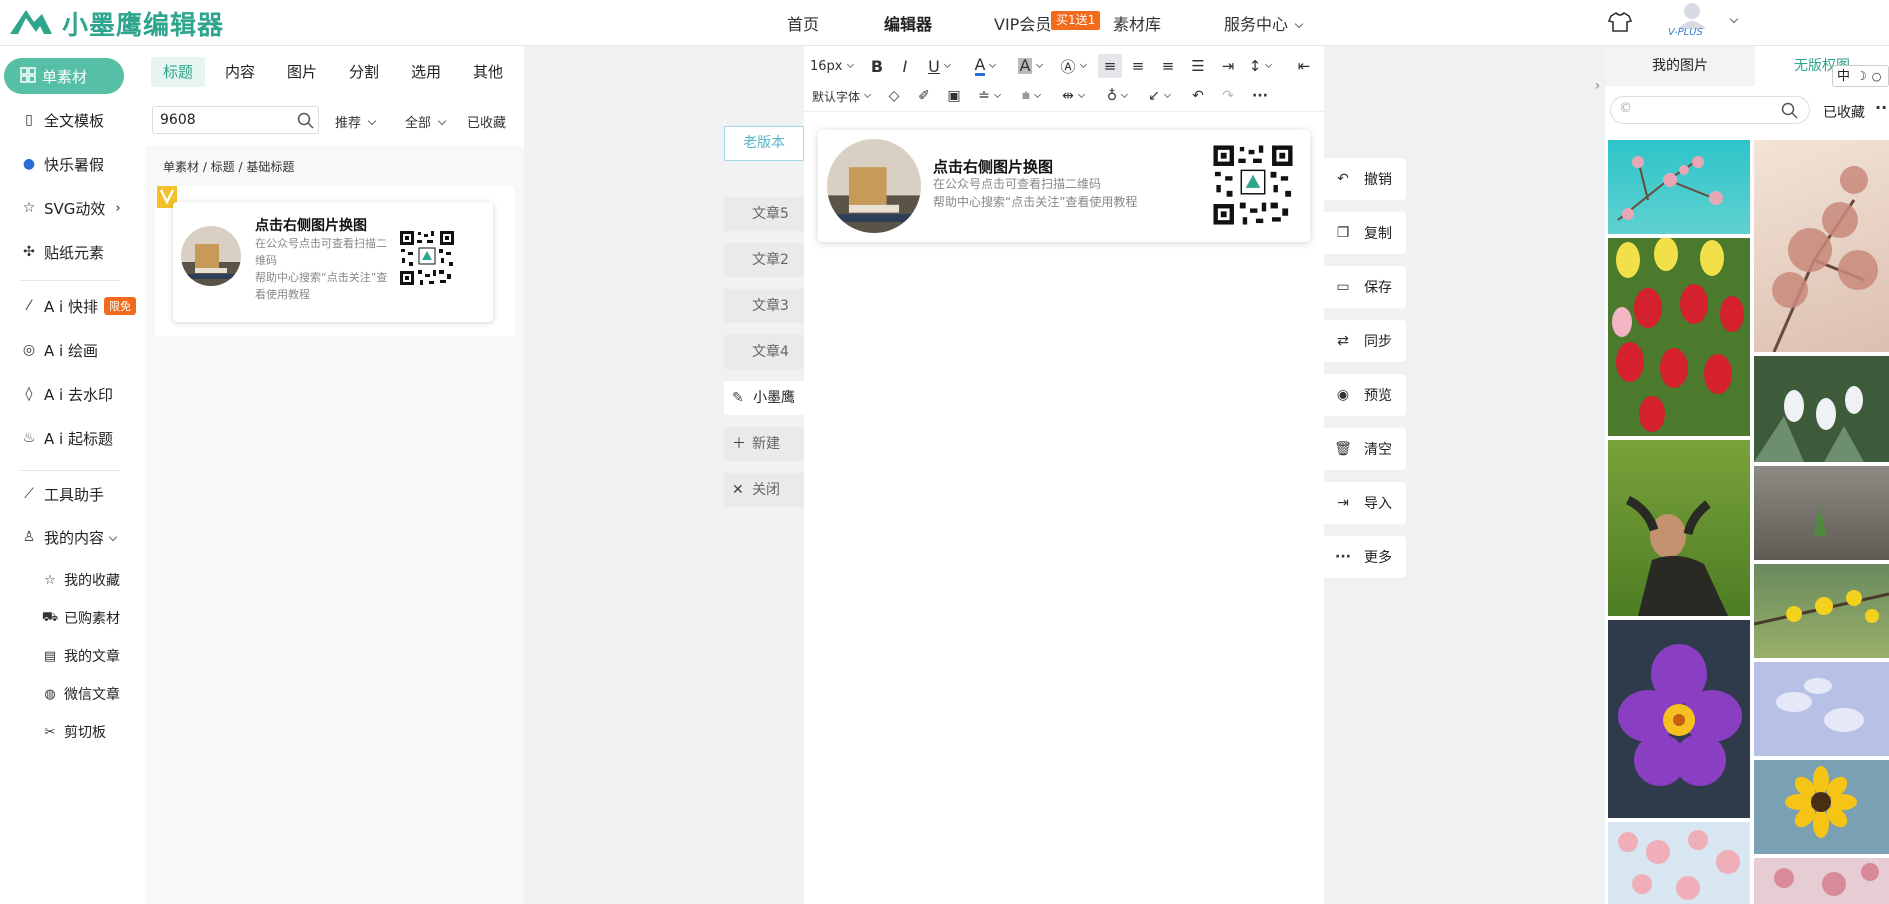 Image resolution: width=1889 pixels, height=904 pixels. I want to click on logo-text: 小墨鹰编辑器, so click(143, 23).